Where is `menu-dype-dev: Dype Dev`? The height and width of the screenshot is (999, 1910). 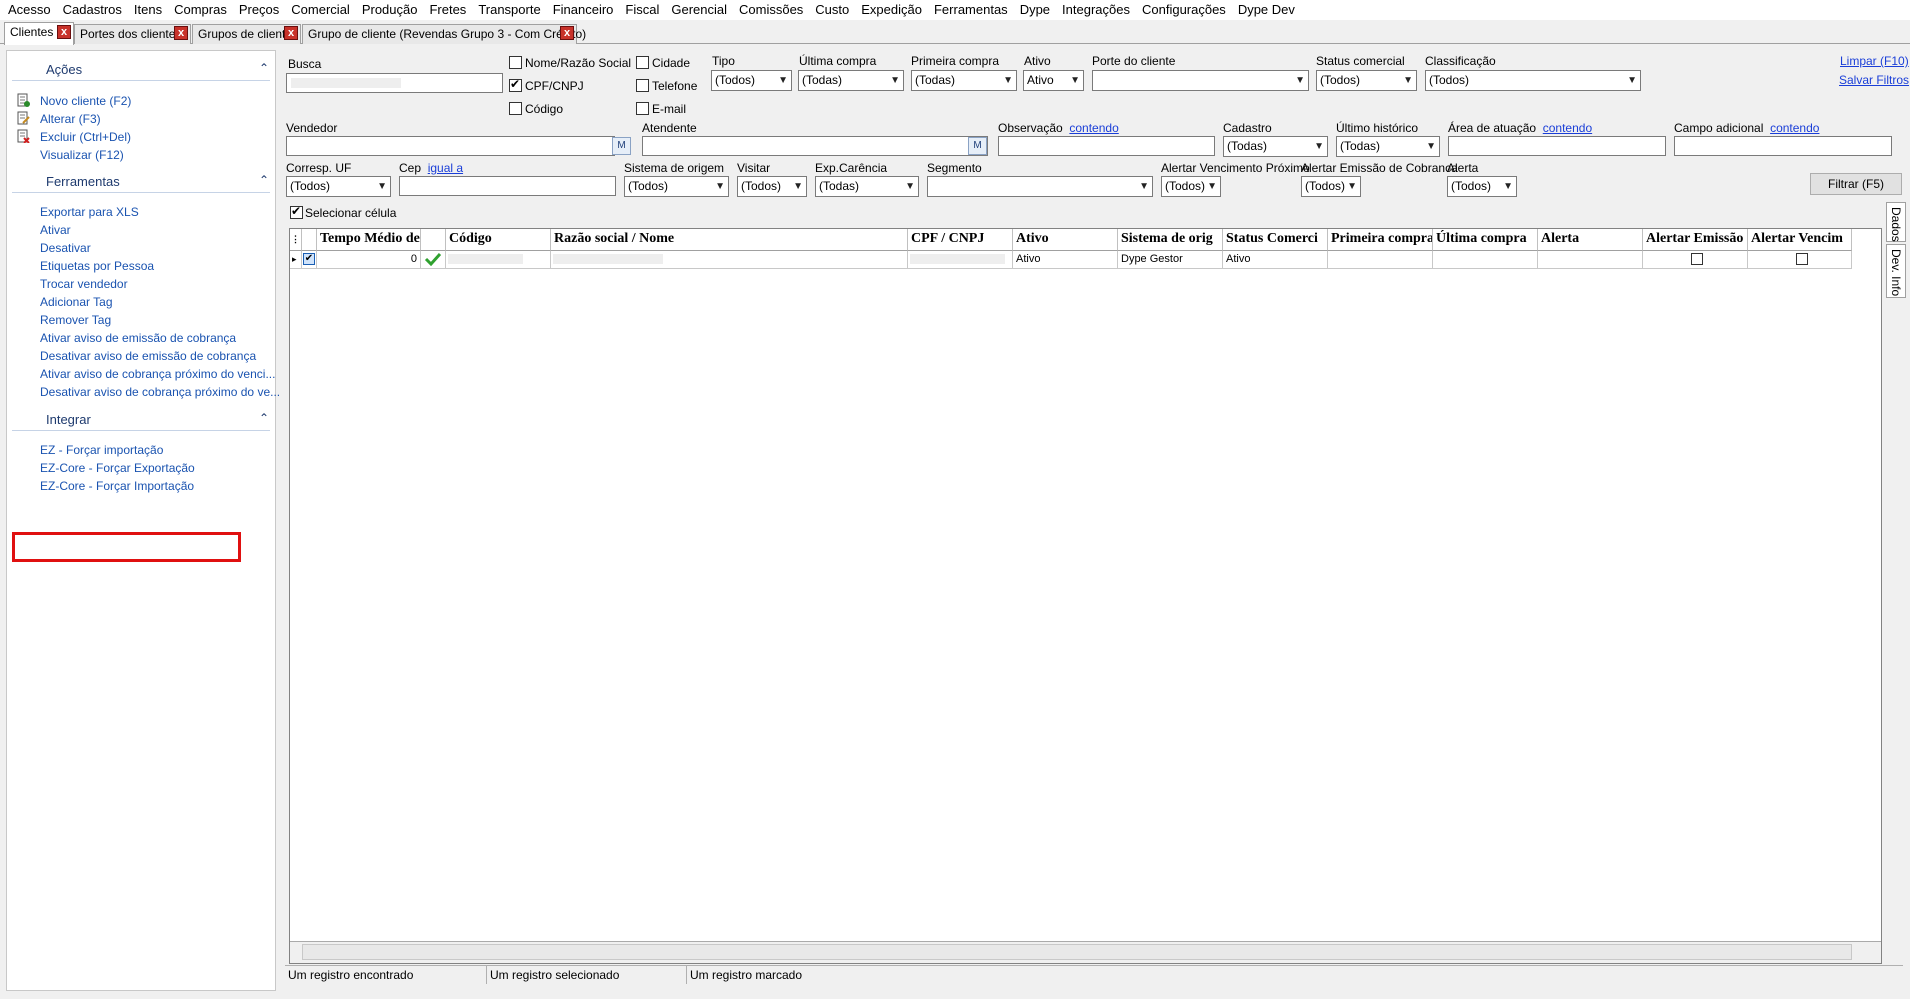 menu-dype-dev: Dype Dev is located at coordinates (1267, 10).